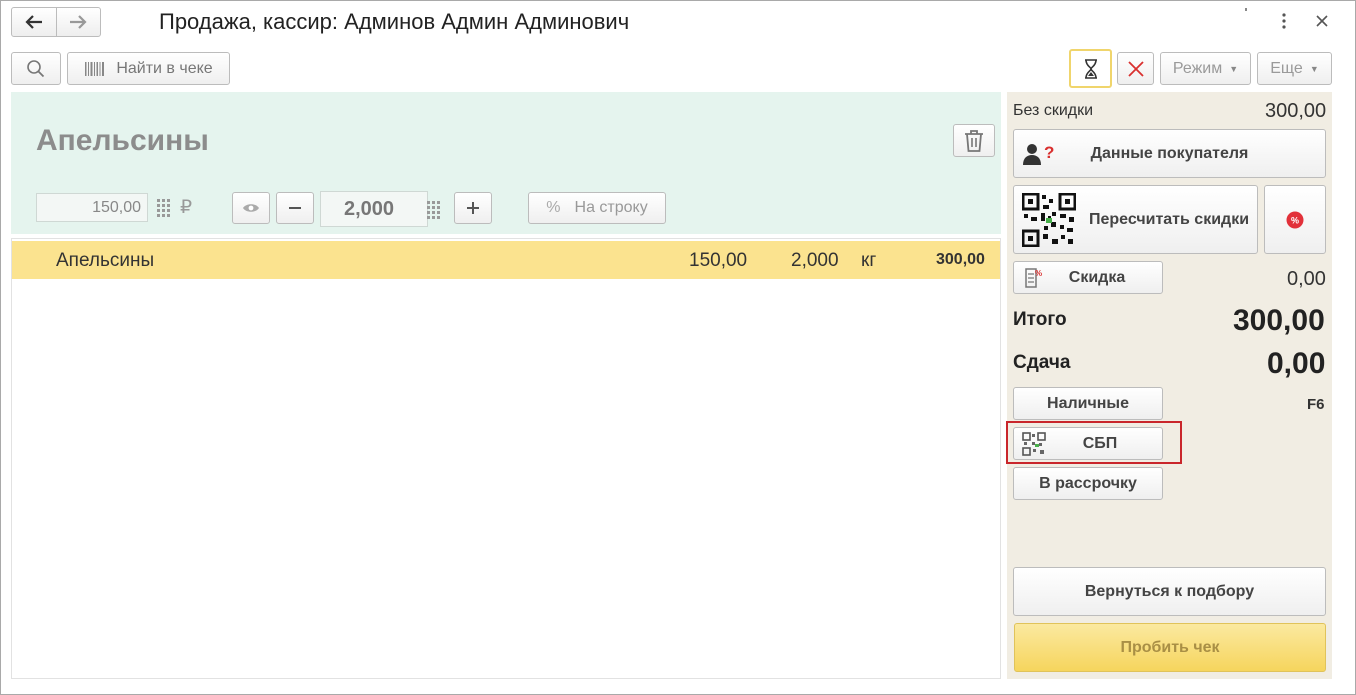 The height and width of the screenshot is (695, 1356). I want to click on print-receipt-label: Пробить чек, so click(1170, 647).